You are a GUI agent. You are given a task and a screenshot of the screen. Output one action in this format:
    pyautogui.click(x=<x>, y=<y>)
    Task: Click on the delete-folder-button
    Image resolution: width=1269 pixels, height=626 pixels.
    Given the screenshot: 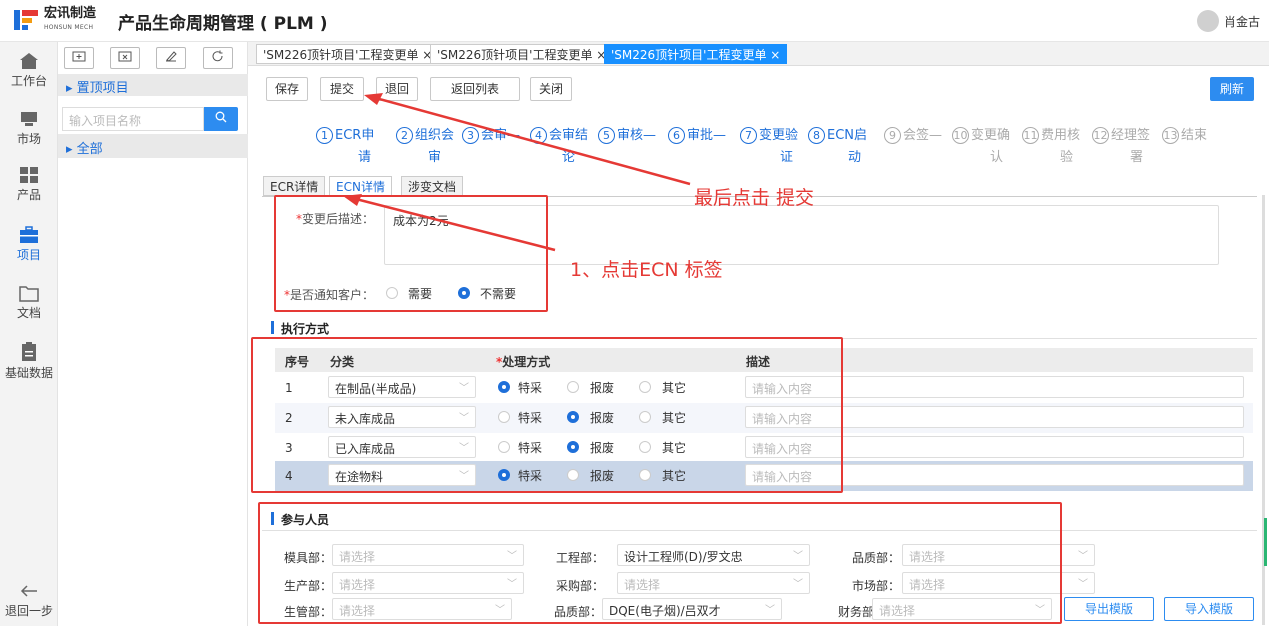 What is the action you would take?
    pyautogui.click(x=125, y=58)
    